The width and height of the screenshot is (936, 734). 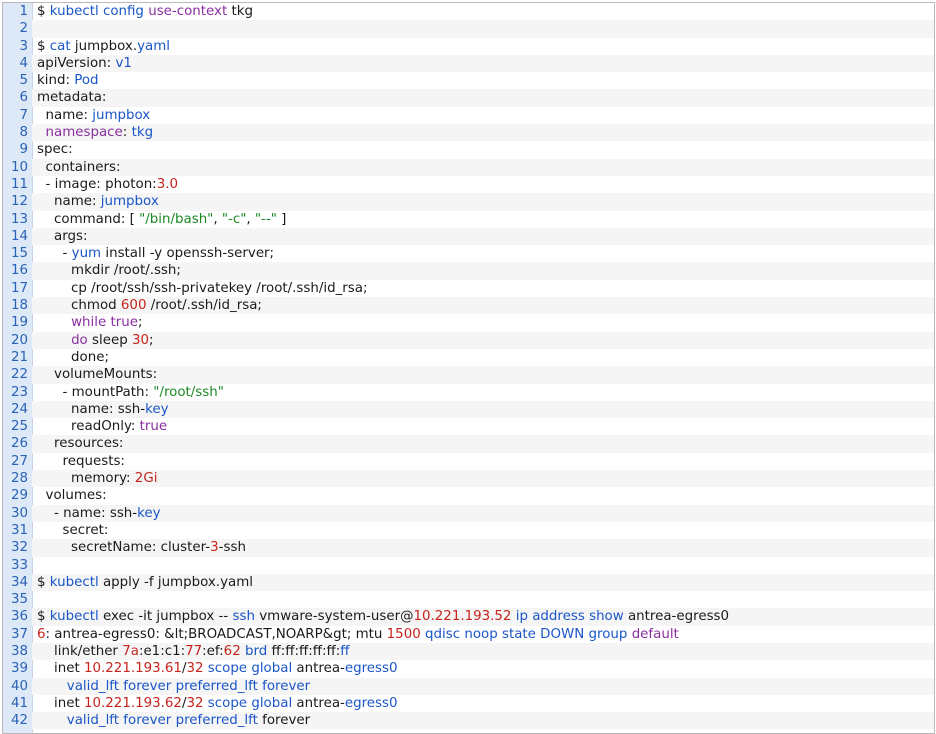 I want to click on code-line: 28 memory: 2Gi, so click(x=468, y=479).